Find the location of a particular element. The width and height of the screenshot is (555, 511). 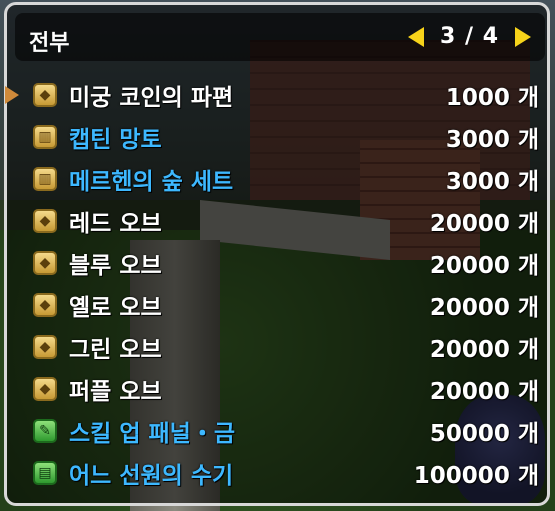

list-item: ▥ 캡틴 망토 3000 개 is located at coordinates (279, 137).